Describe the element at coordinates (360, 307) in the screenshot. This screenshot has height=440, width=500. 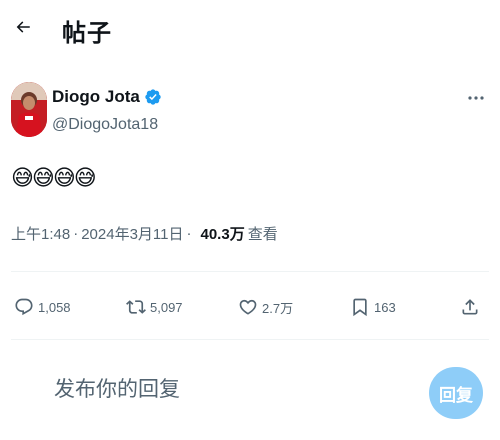
I see `bookmark-icon` at that location.